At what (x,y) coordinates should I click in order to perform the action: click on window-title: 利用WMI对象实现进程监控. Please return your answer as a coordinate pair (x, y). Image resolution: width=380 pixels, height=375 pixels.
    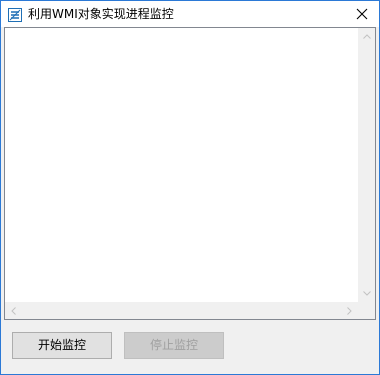
    Looking at the image, I should click on (101, 14).